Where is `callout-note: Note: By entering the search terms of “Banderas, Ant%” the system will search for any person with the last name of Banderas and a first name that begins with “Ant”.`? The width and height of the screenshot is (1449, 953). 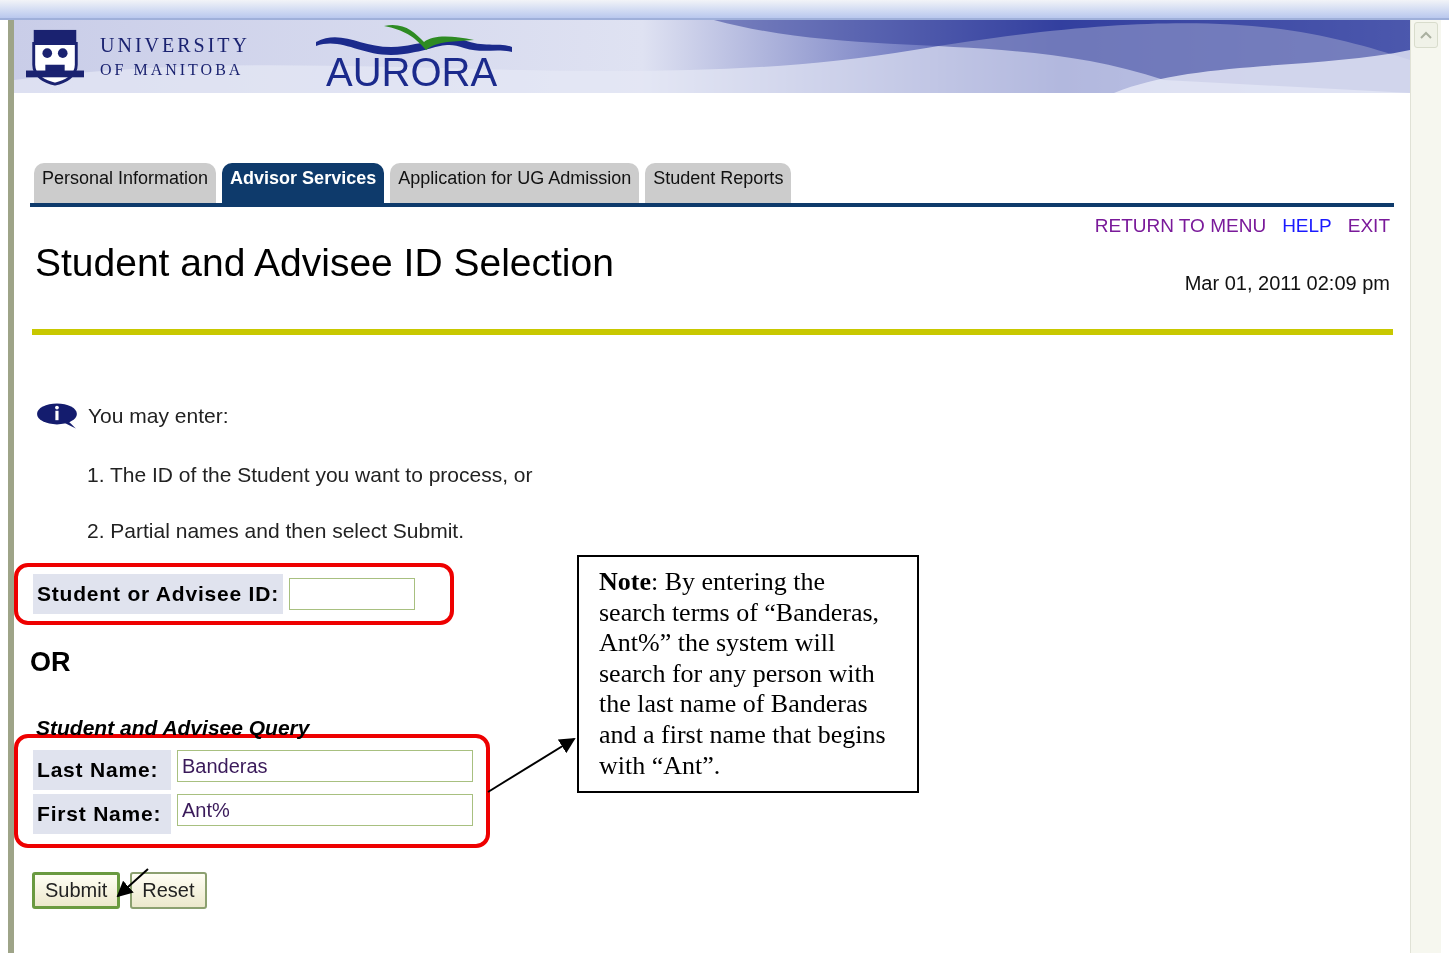 callout-note: Note: By entering the search terms of “Banderas, Ant%” the system will search for any person with the last name of Banderas and a first name that begins with “Ant”. is located at coordinates (748, 674).